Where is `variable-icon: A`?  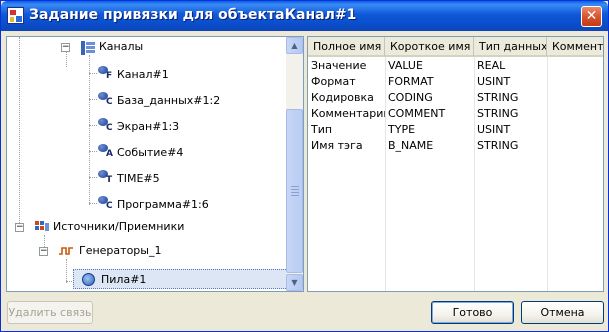 variable-icon: A is located at coordinates (105, 151).